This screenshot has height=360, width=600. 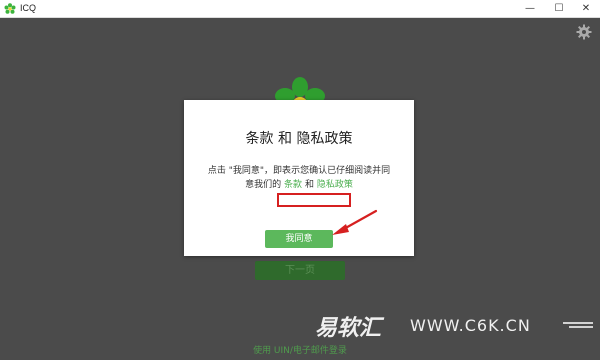 I want to click on watermark-brand: 易软汇, so click(x=348, y=328).